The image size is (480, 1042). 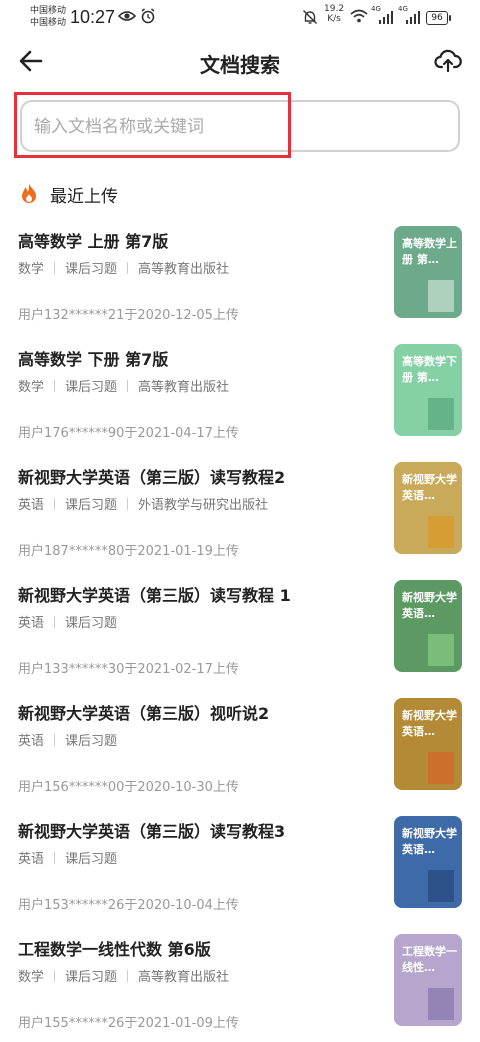 I want to click on clock: 10:27, so click(x=93, y=17).